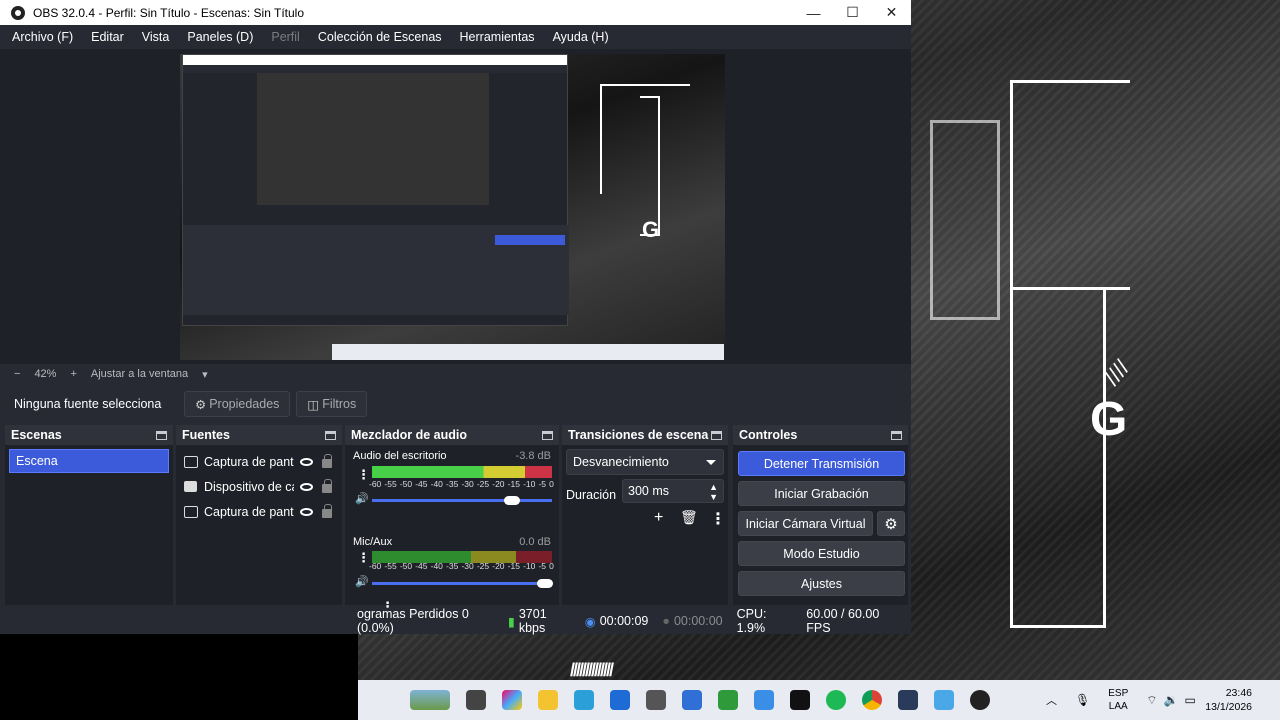 The height and width of the screenshot is (720, 1280). What do you see at coordinates (259, 486) in the screenshot?
I see `source-item: Dispositivo de captura` at bounding box center [259, 486].